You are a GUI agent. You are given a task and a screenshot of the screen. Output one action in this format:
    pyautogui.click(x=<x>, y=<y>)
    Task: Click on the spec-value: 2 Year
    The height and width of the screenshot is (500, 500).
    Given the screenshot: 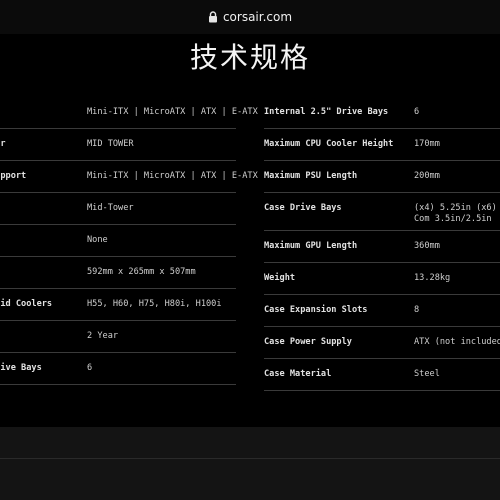 What is the action you would take?
    pyautogui.click(x=103, y=336)
    